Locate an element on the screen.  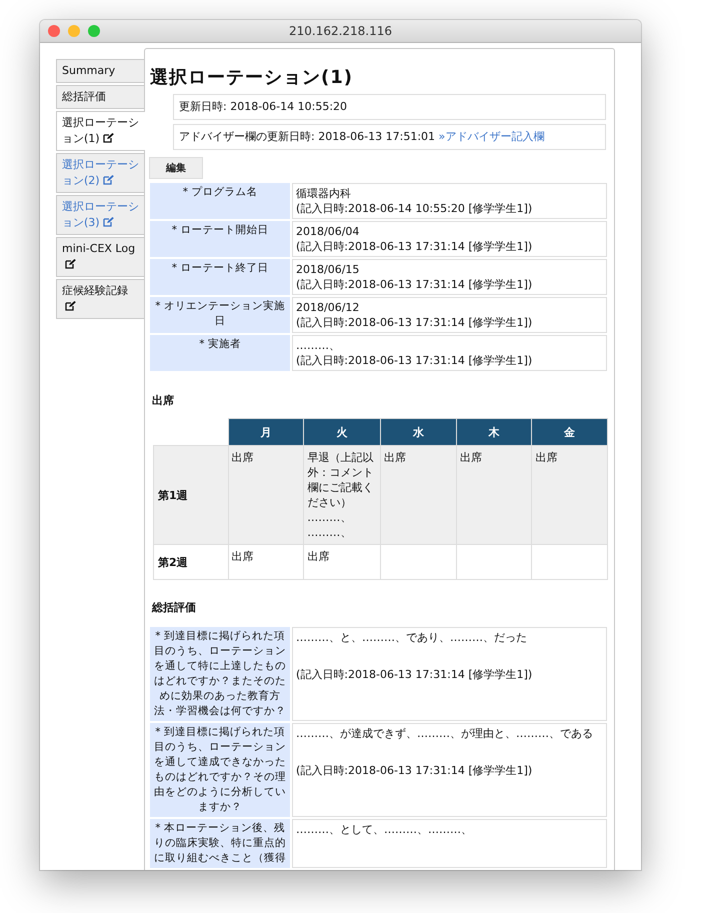
updated-time: 更新日時: 2018-06-14 10:55:20 is located at coordinates (263, 106).